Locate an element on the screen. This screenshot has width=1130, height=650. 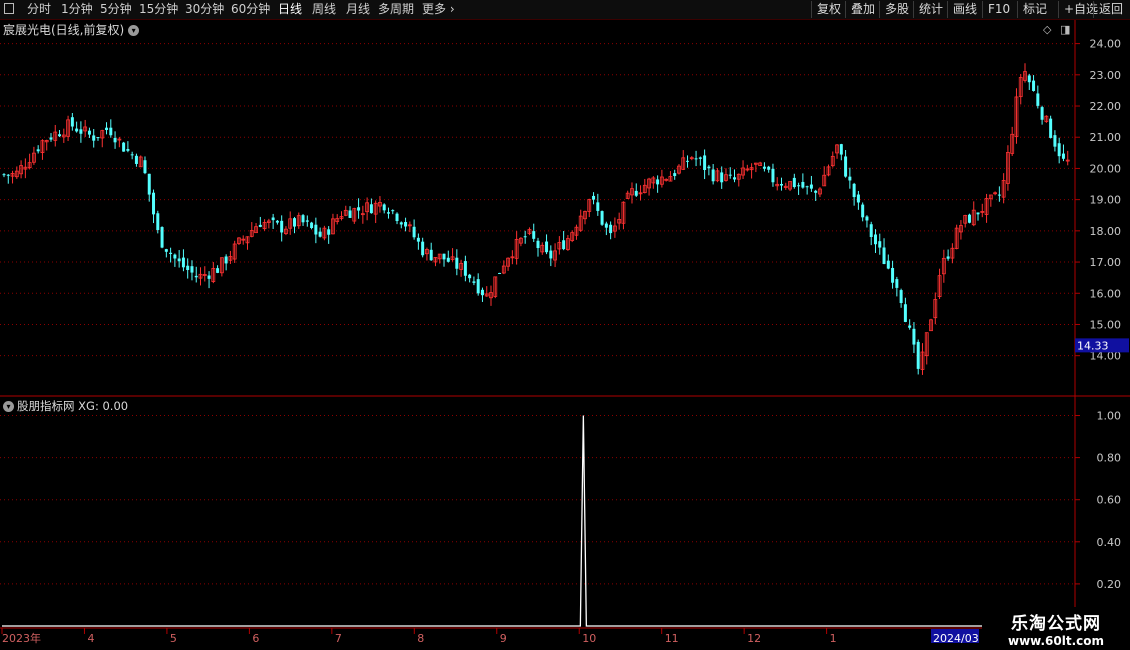
y-tick-label-6: 18.00 is located at coordinates (1106, 231).